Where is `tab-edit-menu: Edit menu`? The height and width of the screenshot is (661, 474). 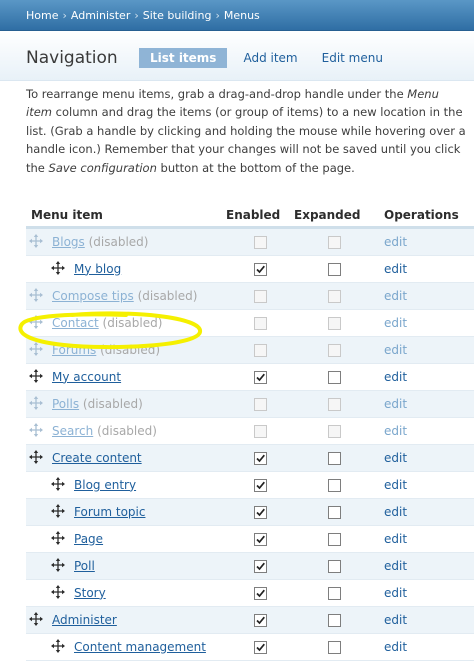 tab-edit-menu: Edit menu is located at coordinates (352, 58).